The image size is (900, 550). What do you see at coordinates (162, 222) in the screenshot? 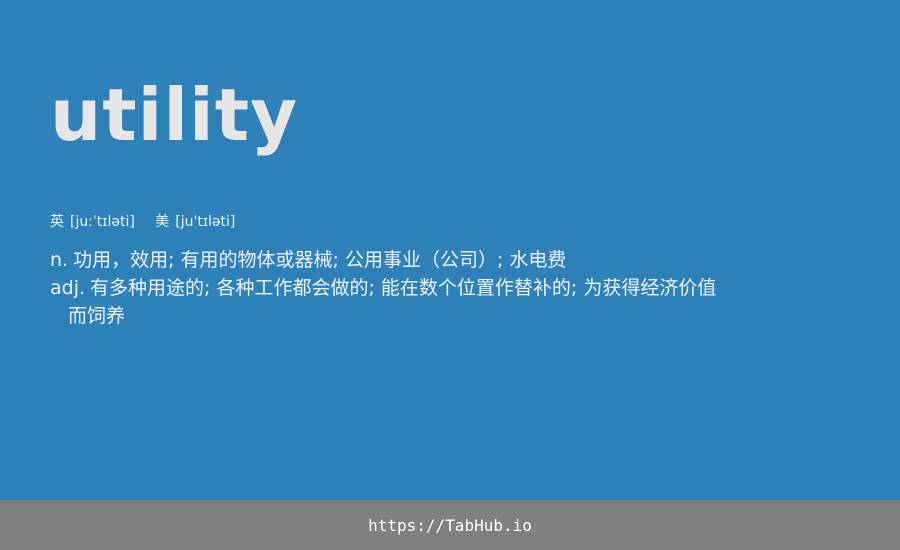
I see `phonetic-us-tag: 美` at bounding box center [162, 222].